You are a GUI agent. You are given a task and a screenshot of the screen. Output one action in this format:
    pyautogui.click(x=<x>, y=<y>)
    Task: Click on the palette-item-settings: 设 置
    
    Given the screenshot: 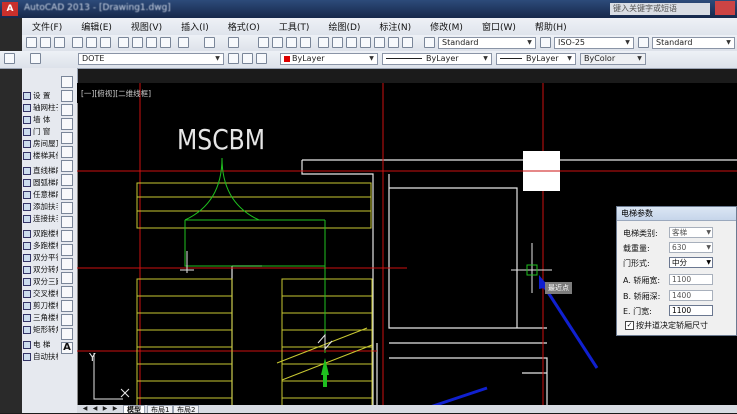 What is the action you would take?
    pyautogui.click(x=40, y=95)
    